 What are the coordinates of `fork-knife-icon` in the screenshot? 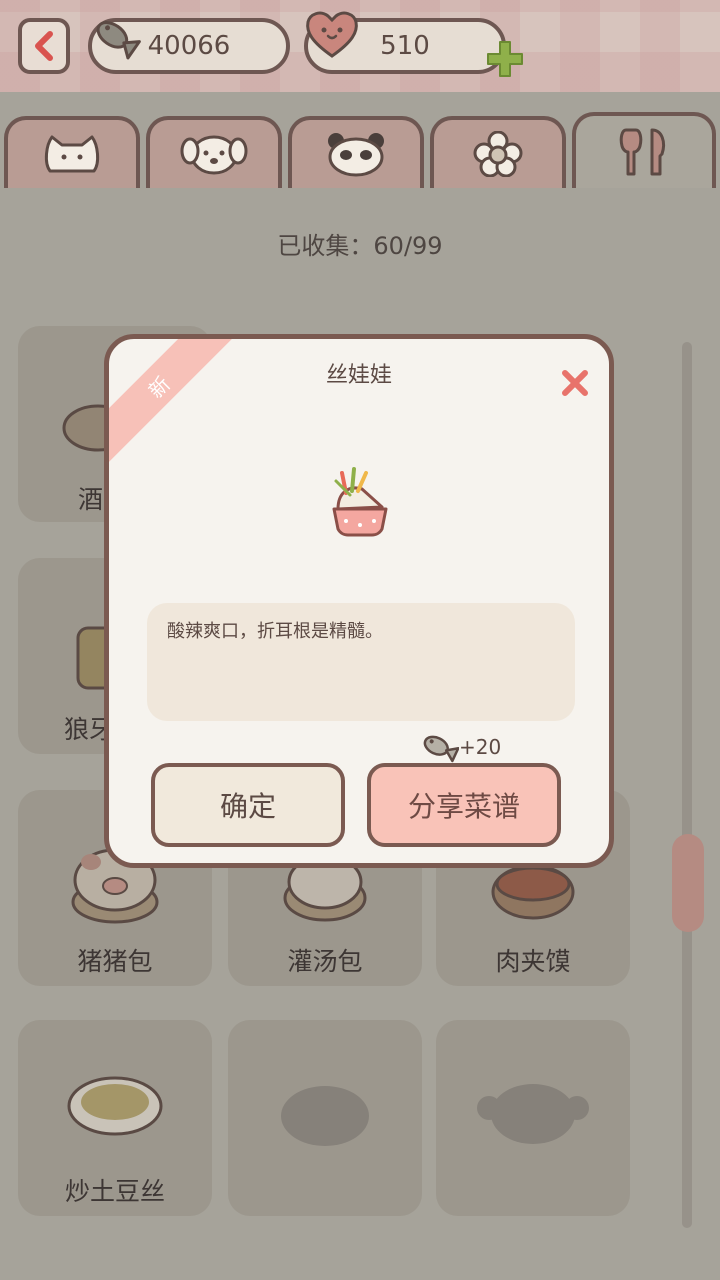 It's located at (642, 152).